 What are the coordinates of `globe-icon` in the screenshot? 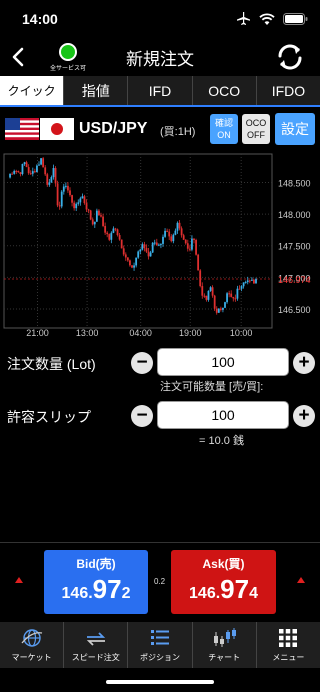 It's located at (31, 638).